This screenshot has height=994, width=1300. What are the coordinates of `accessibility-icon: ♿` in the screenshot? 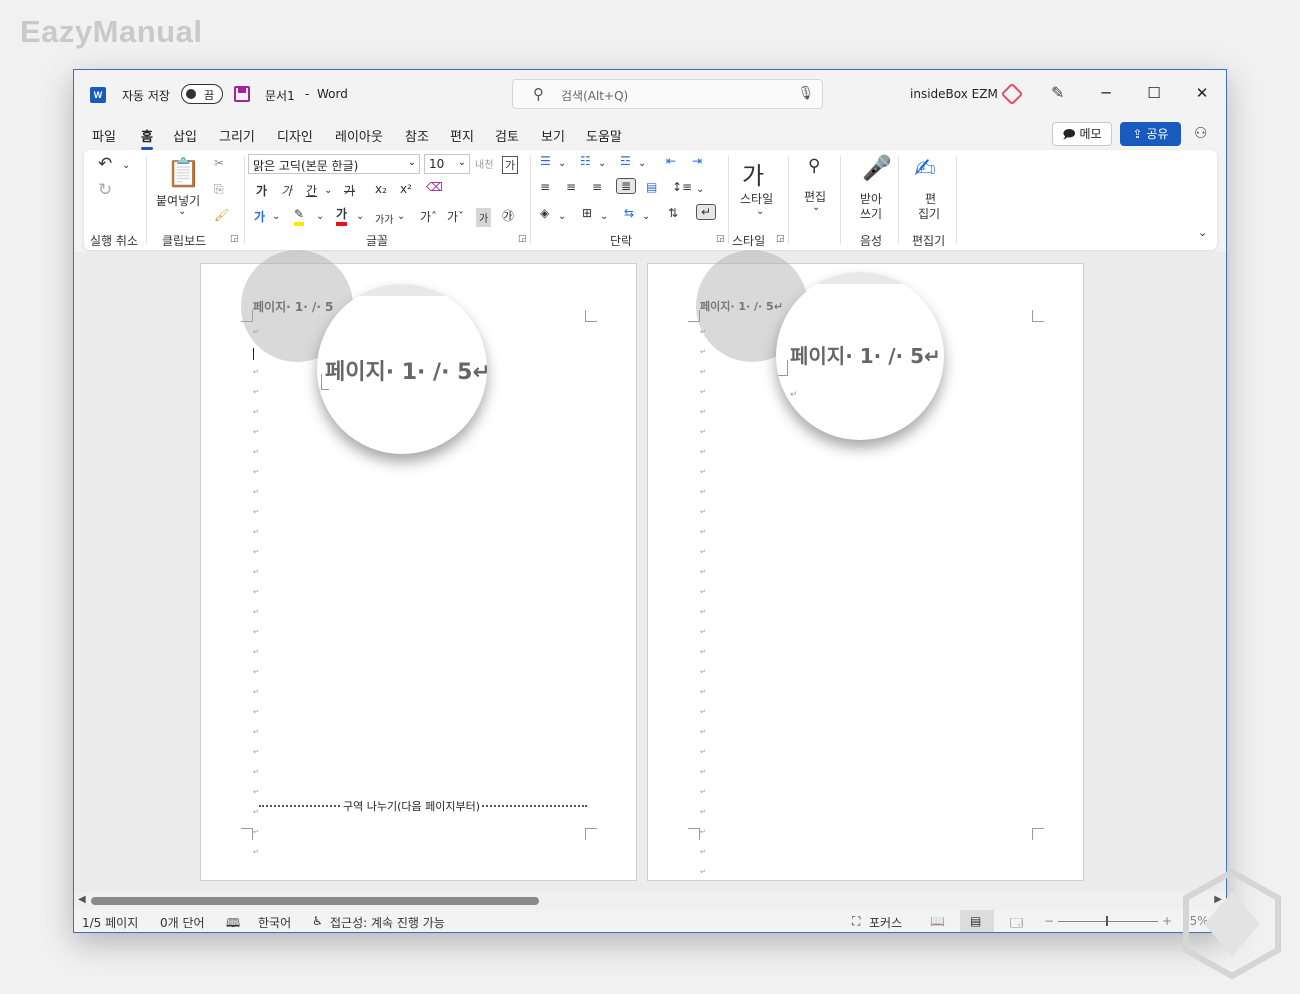 It's located at (317, 921).